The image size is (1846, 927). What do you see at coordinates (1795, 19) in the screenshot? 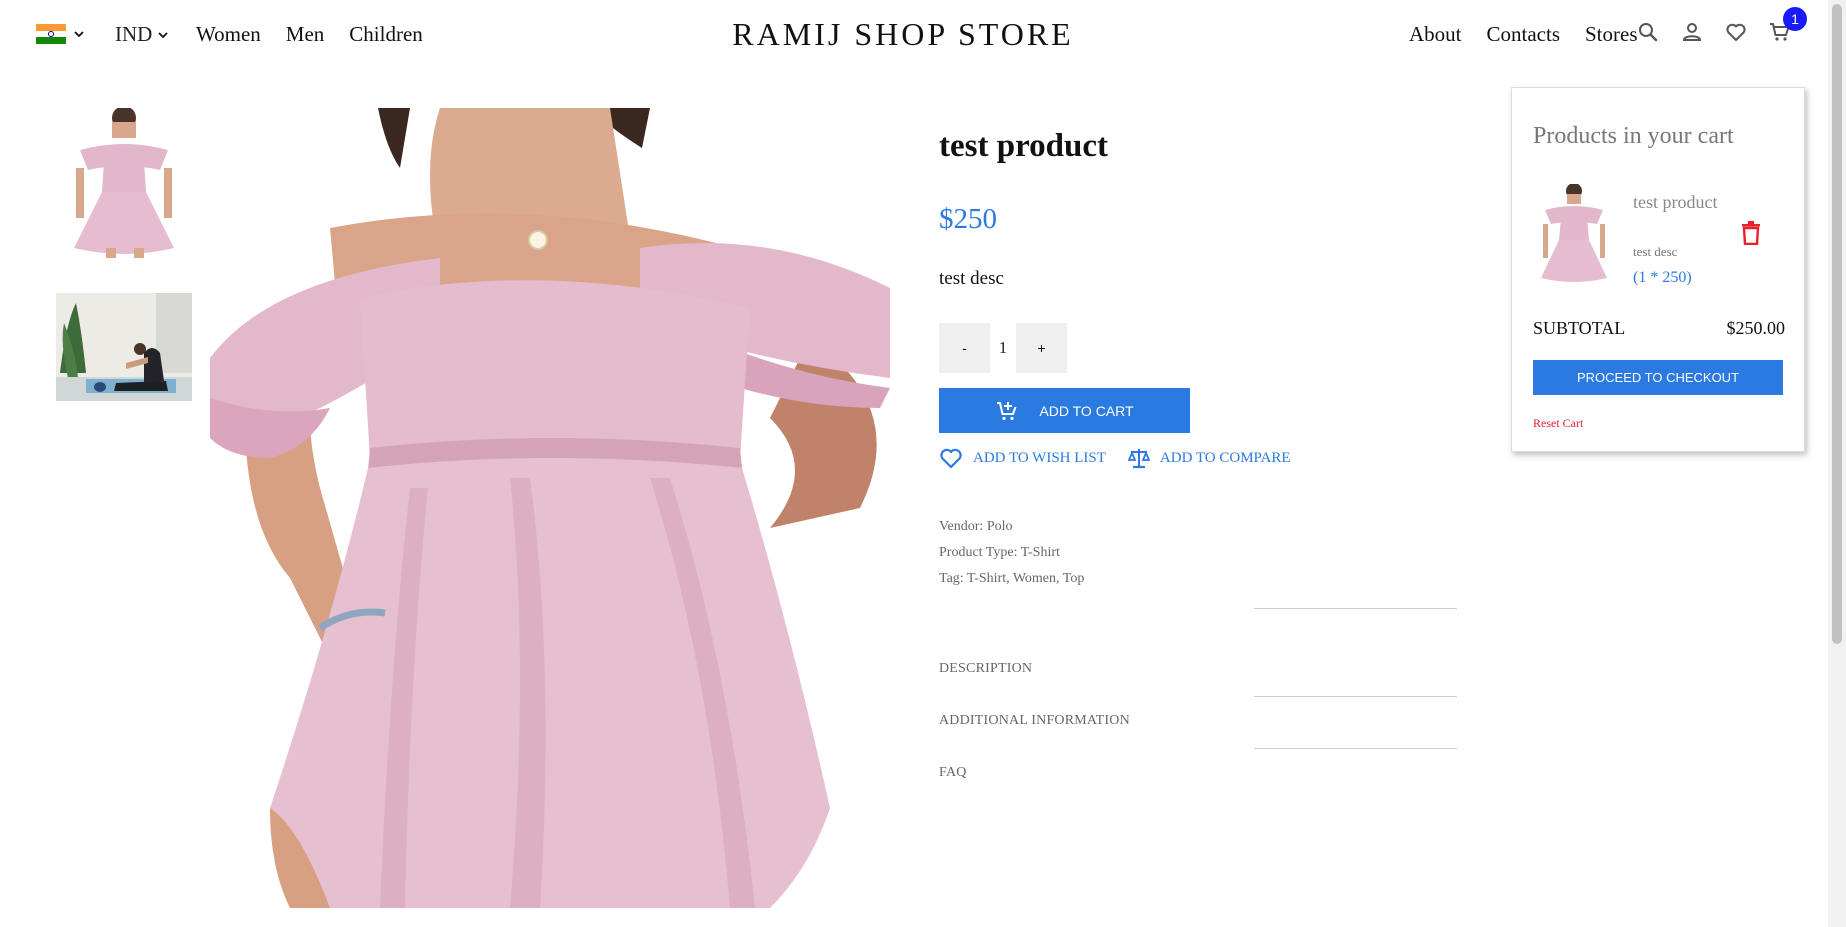
I see `cart-count-badge: 1` at bounding box center [1795, 19].